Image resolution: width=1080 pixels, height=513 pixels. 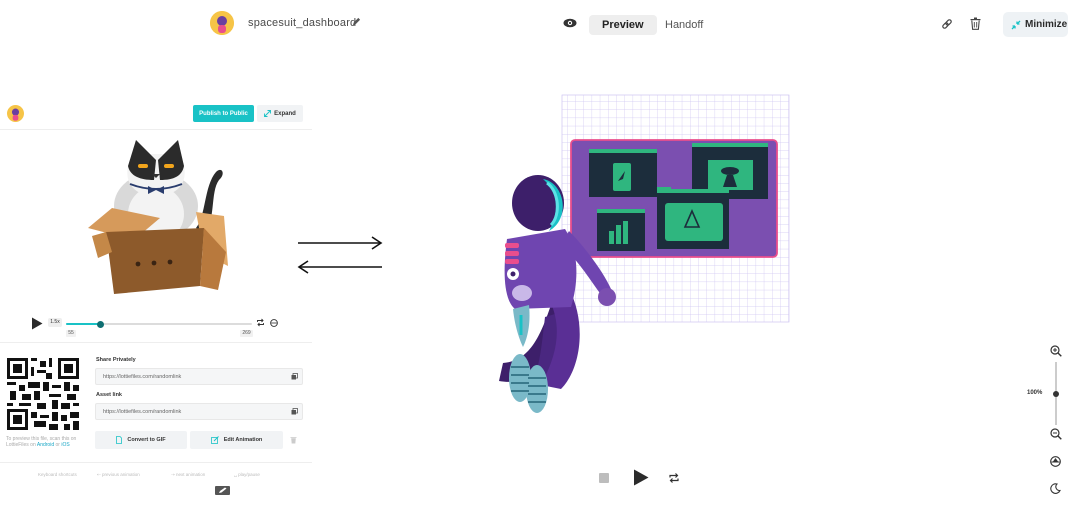 I want to click on tab-handoff: Handoff, so click(x=684, y=25).